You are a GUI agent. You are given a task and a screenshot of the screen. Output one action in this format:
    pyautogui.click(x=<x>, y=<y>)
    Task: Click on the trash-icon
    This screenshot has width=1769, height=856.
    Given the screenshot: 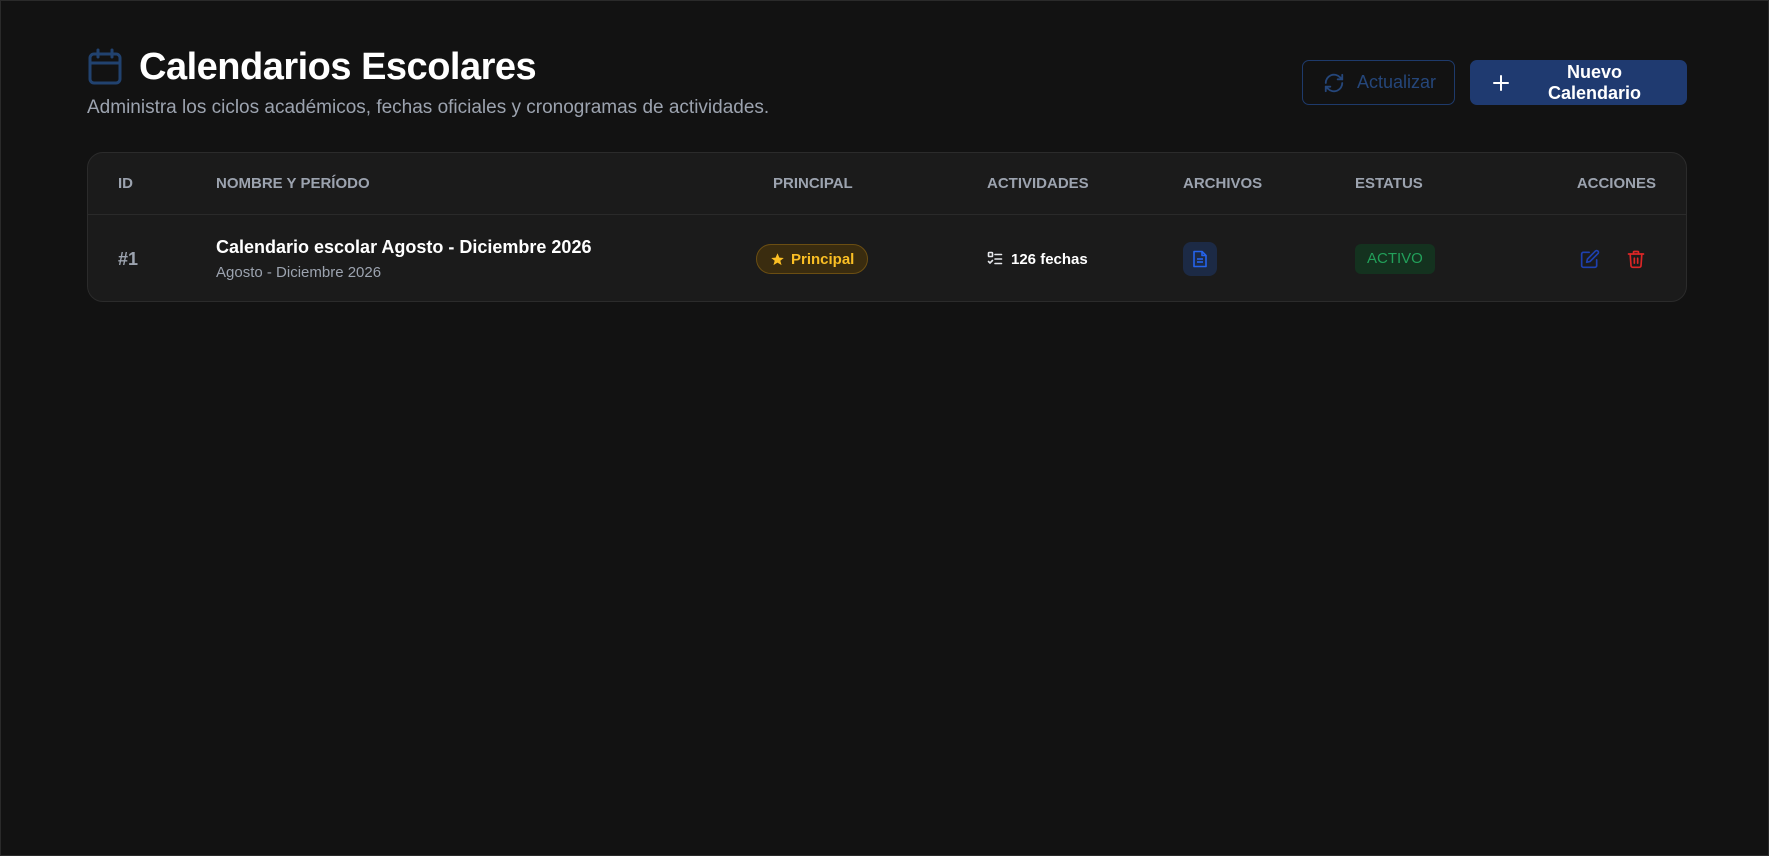 What is the action you would take?
    pyautogui.click(x=1636, y=259)
    